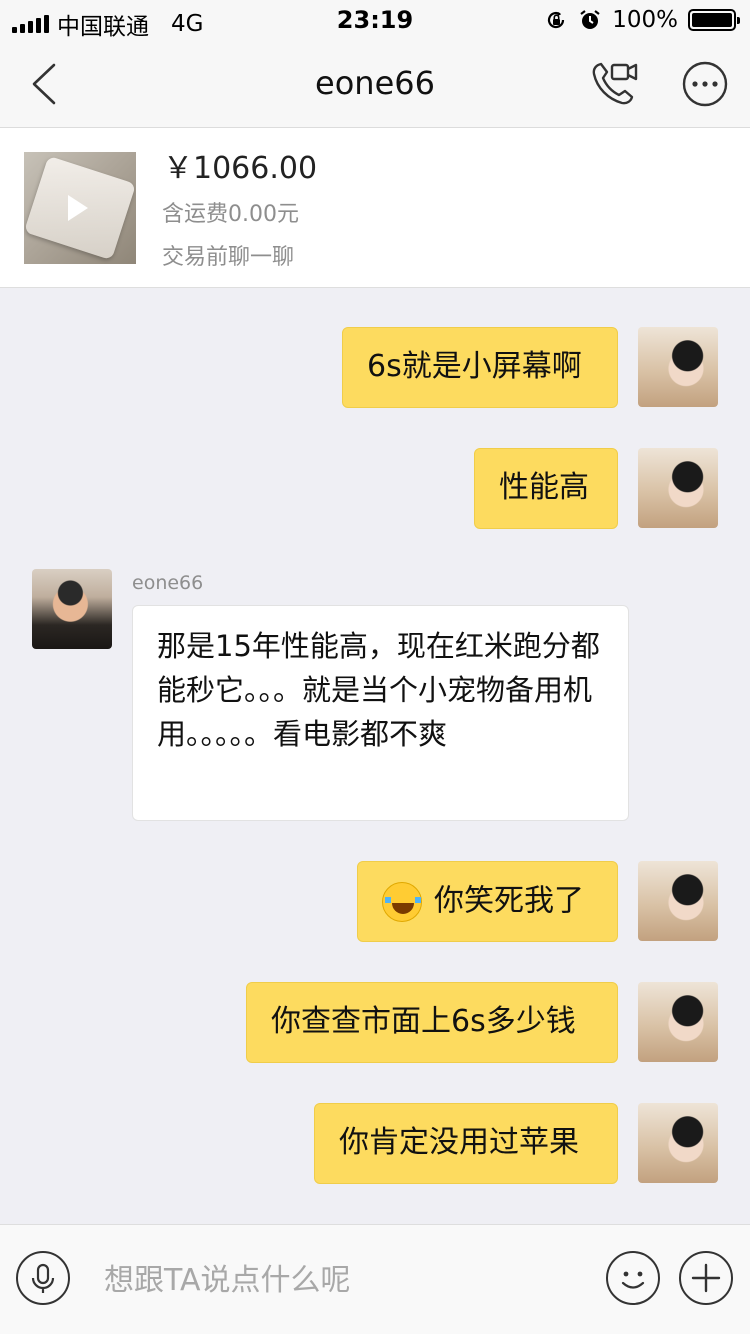  I want to click on product-card, so click(375, 208).